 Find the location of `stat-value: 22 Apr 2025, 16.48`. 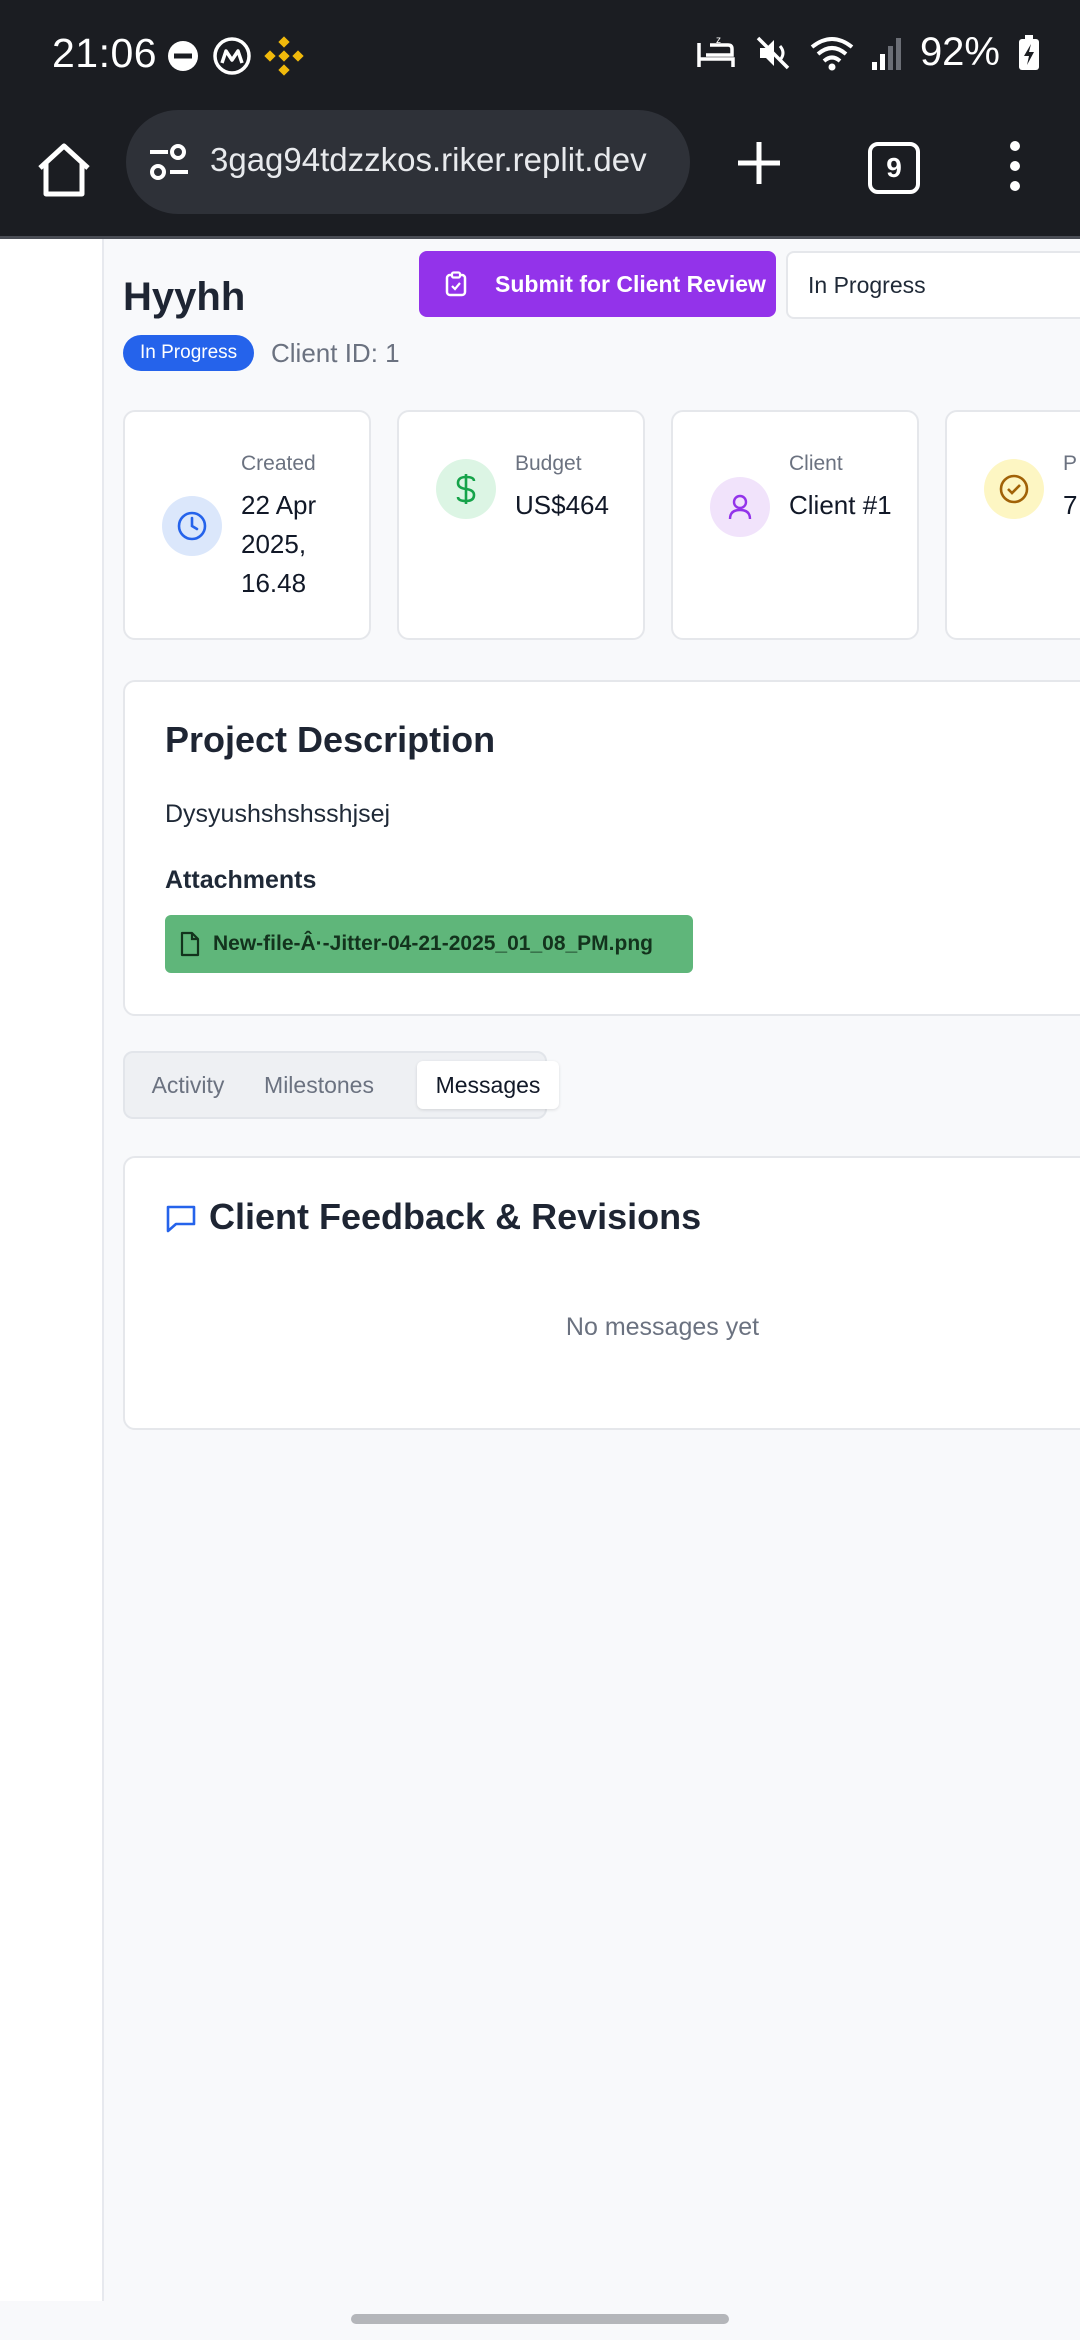

stat-value: 22 Apr 2025, 16.48 is located at coordinates (279, 544).